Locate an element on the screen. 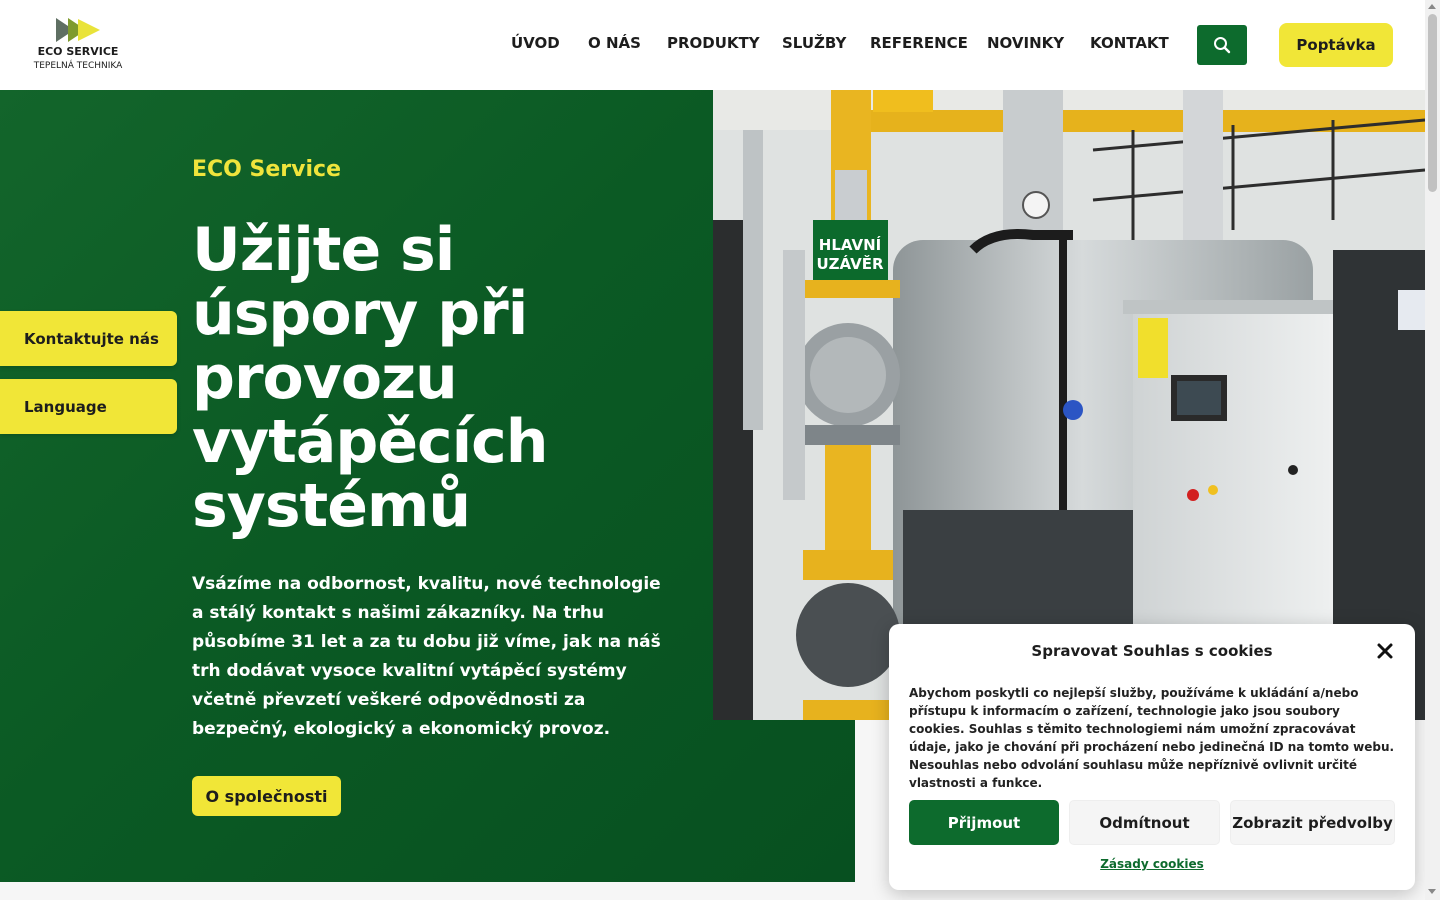  deny-cookies-button: Odmítnout is located at coordinates (1144, 822).